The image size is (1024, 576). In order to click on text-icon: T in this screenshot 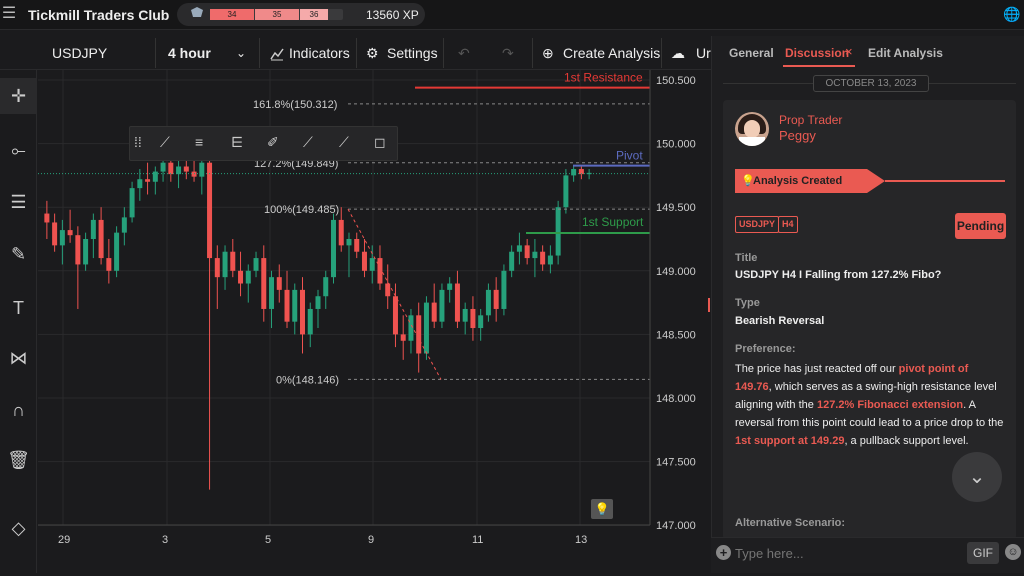, I will do `click(18, 308)`.